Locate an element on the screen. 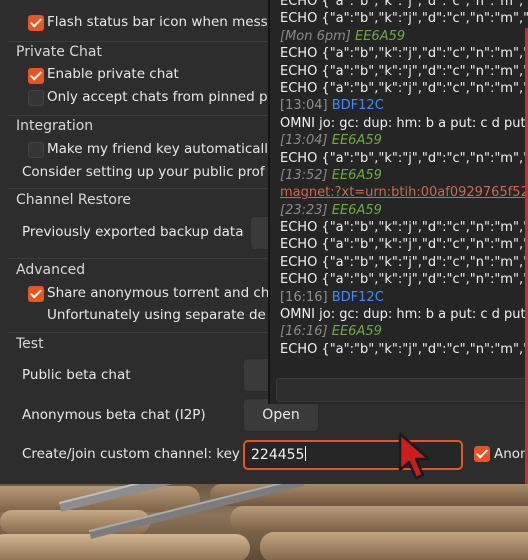 Image resolution: width=528 pixels, height=560 pixels. chat-timestamp: [Mon 6pm] is located at coordinates (315, 36).